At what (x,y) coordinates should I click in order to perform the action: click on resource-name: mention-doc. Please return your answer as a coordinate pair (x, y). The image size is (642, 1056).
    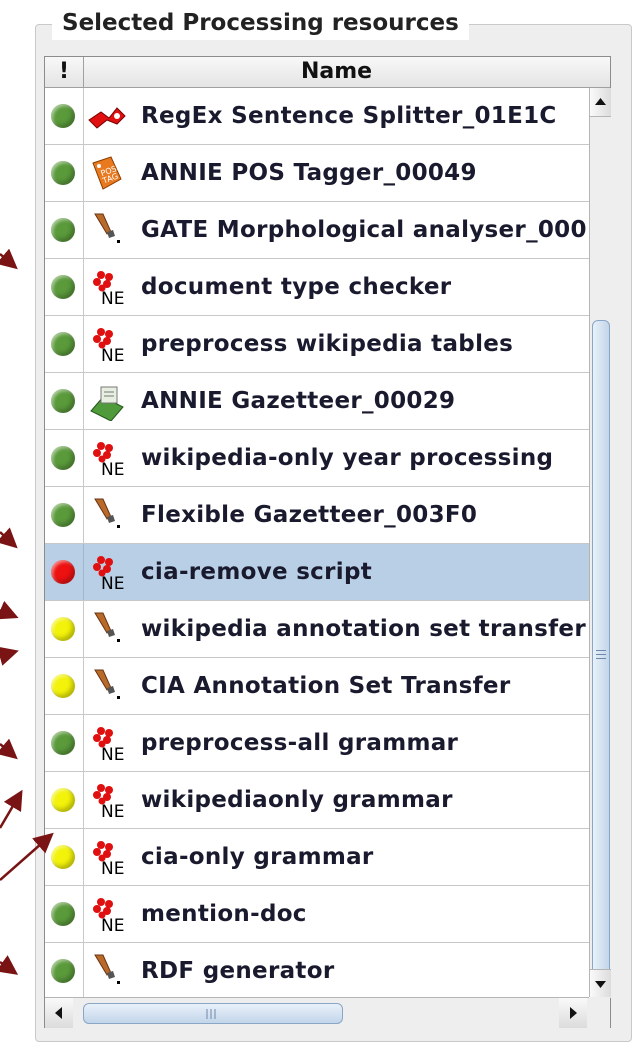
    Looking at the image, I should click on (224, 914).